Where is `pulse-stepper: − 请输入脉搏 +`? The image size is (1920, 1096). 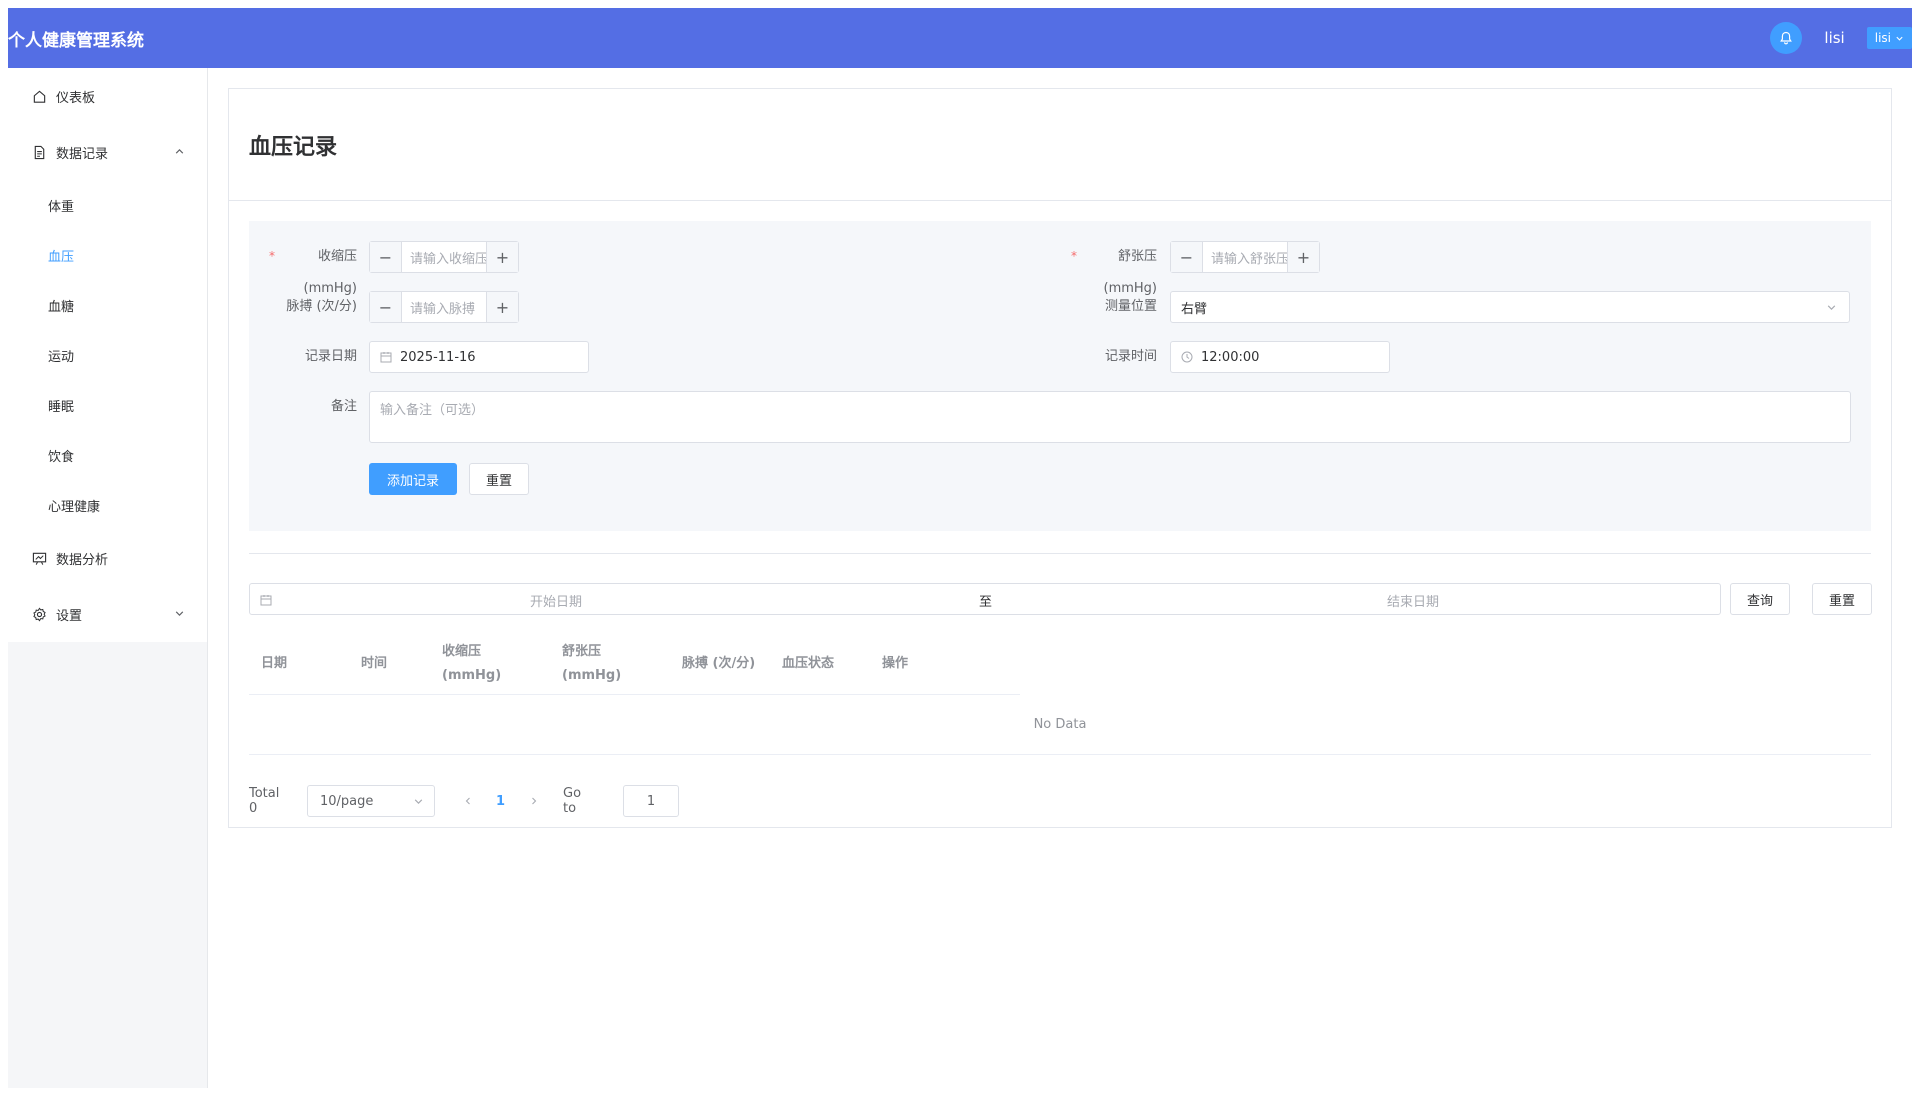 pulse-stepper: − 请输入脉搏 + is located at coordinates (444, 307).